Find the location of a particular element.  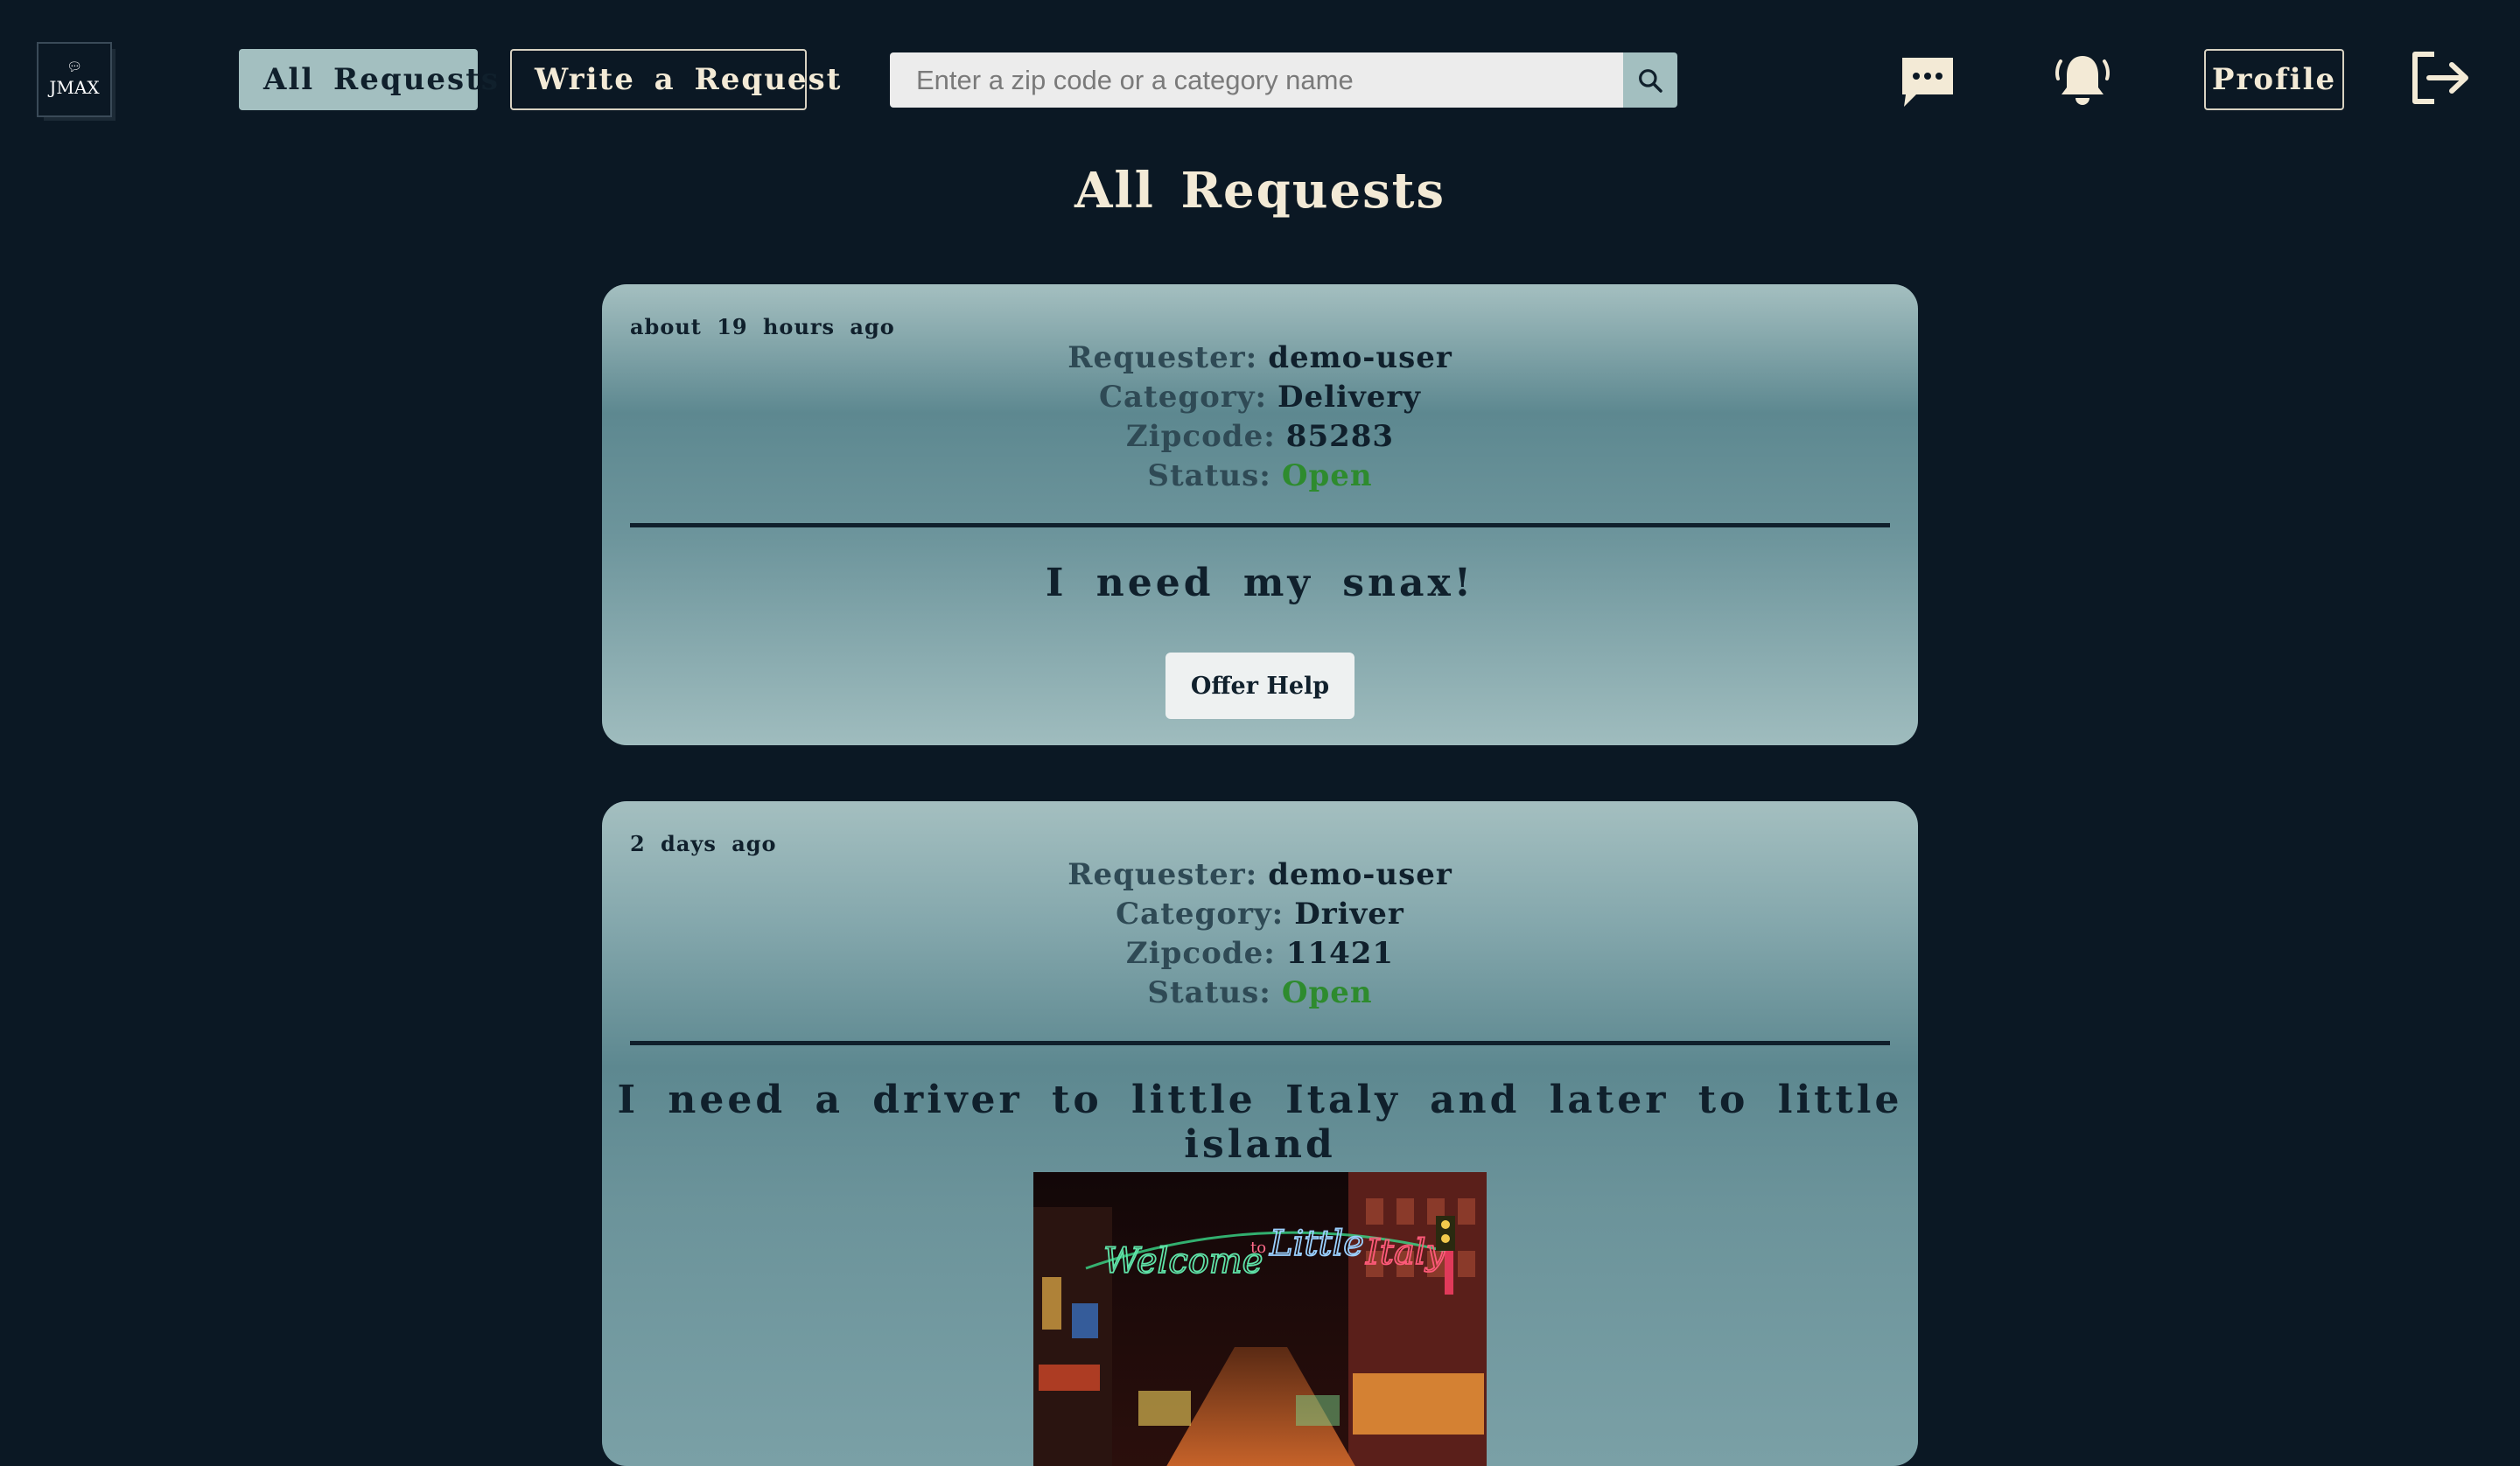

search-bar is located at coordinates (1283, 80).